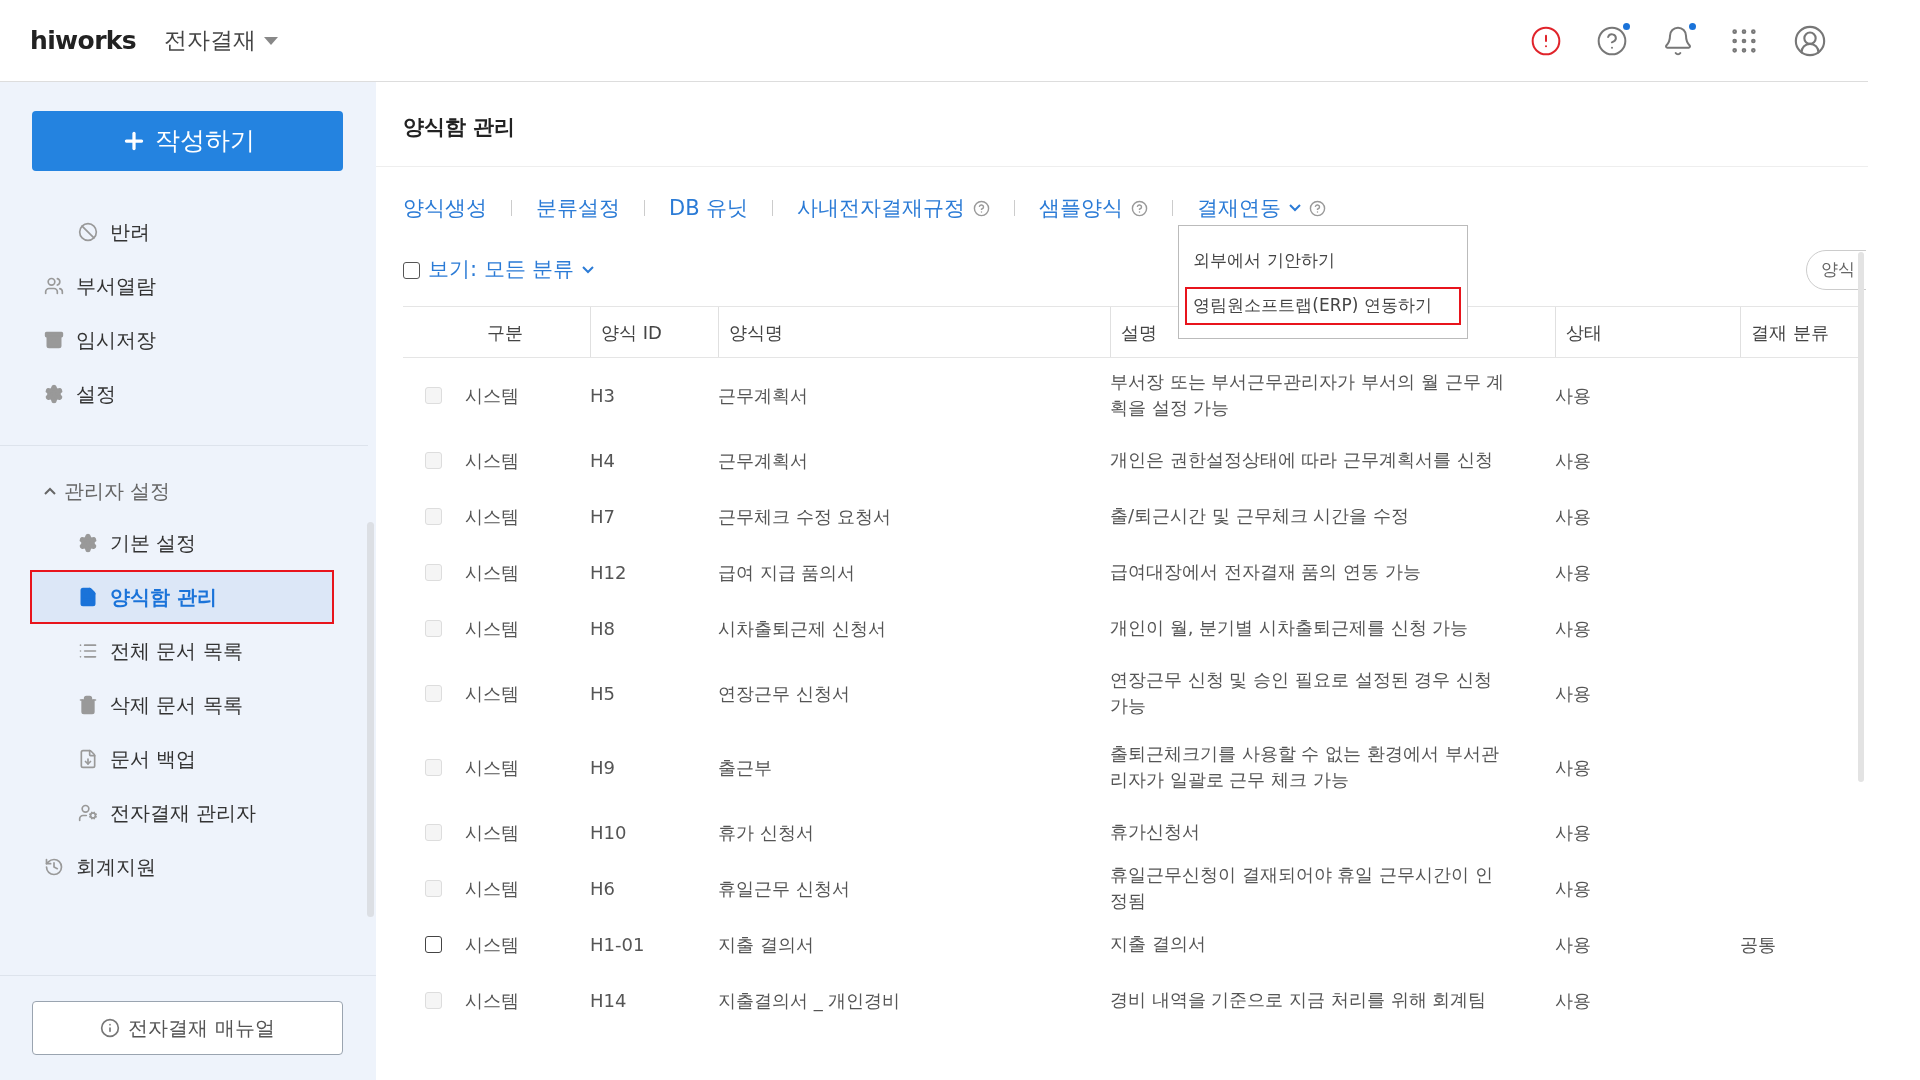  What do you see at coordinates (1323, 306) in the screenshot?
I see `menu-item: 영림원소프트랩(ERP) 연동하기` at bounding box center [1323, 306].